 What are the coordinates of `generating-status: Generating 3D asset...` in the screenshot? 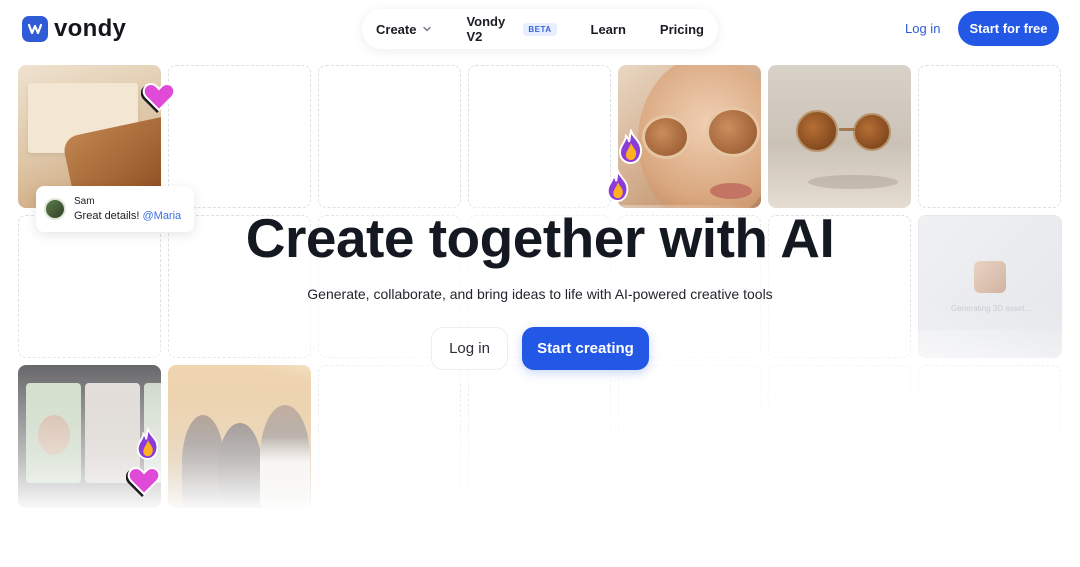 It's located at (991, 308).